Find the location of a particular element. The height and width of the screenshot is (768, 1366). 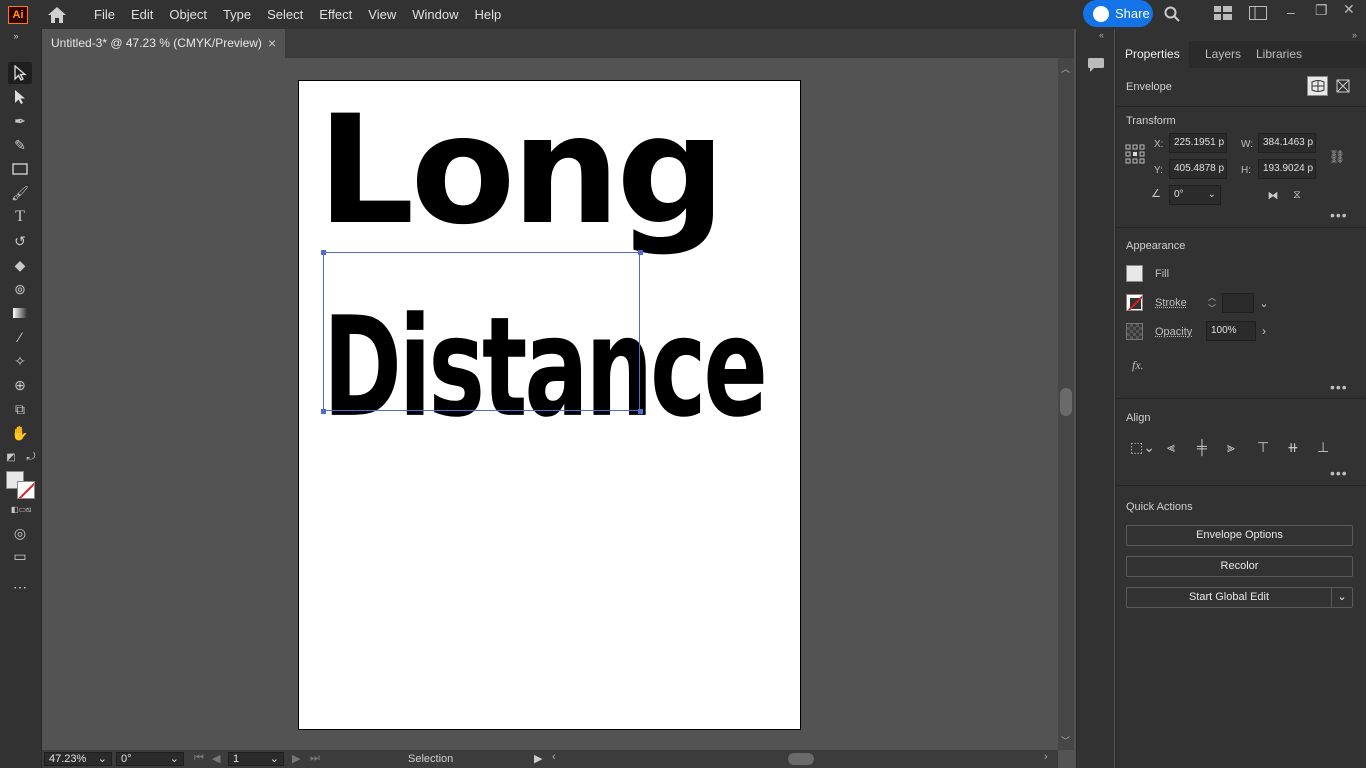

expand-panel-icon: » is located at coordinates (1354, 35).